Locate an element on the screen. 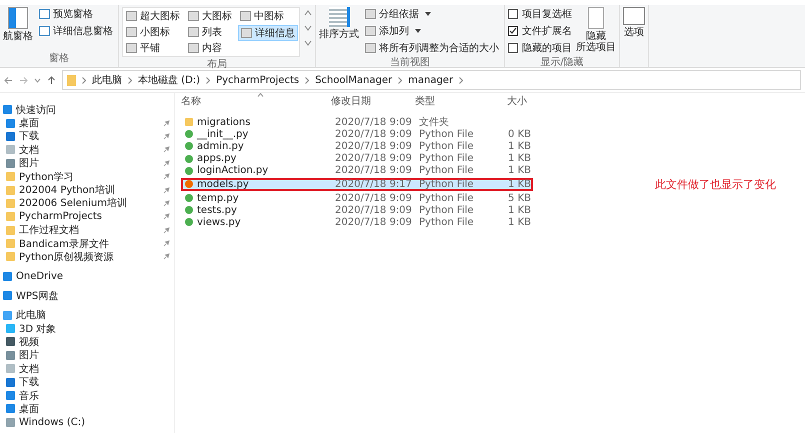  forward-arrow-icon is located at coordinates (23, 80).